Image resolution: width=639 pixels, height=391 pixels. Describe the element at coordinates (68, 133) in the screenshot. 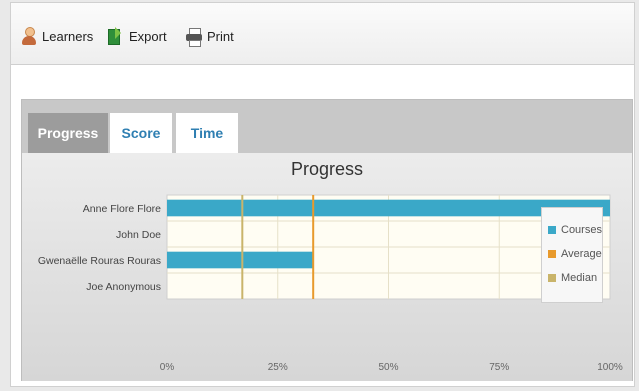

I see `tab-progress: Progress` at that location.